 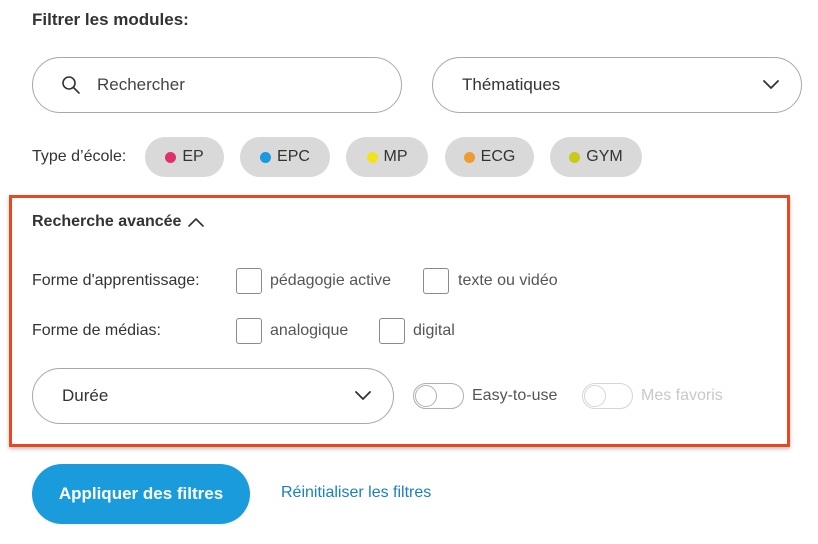 I want to click on ep-dot-icon, so click(x=171, y=157).